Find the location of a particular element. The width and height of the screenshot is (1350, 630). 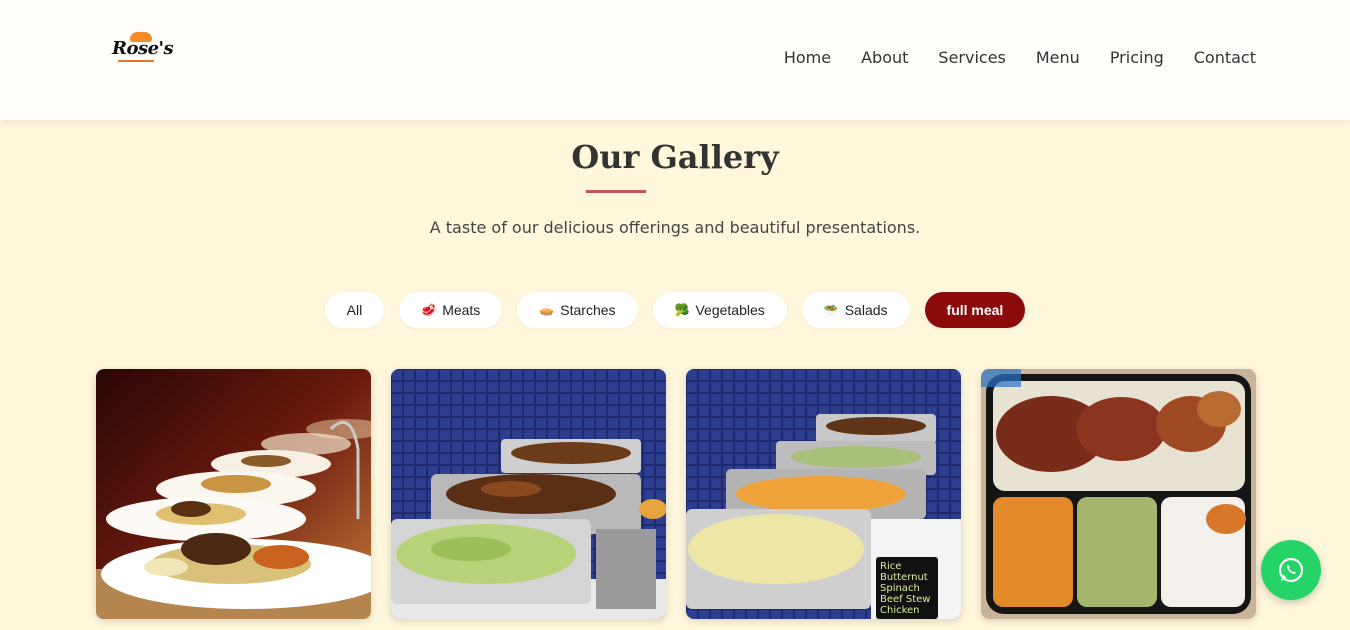

filter-full-meal: full meal is located at coordinates (975, 310).